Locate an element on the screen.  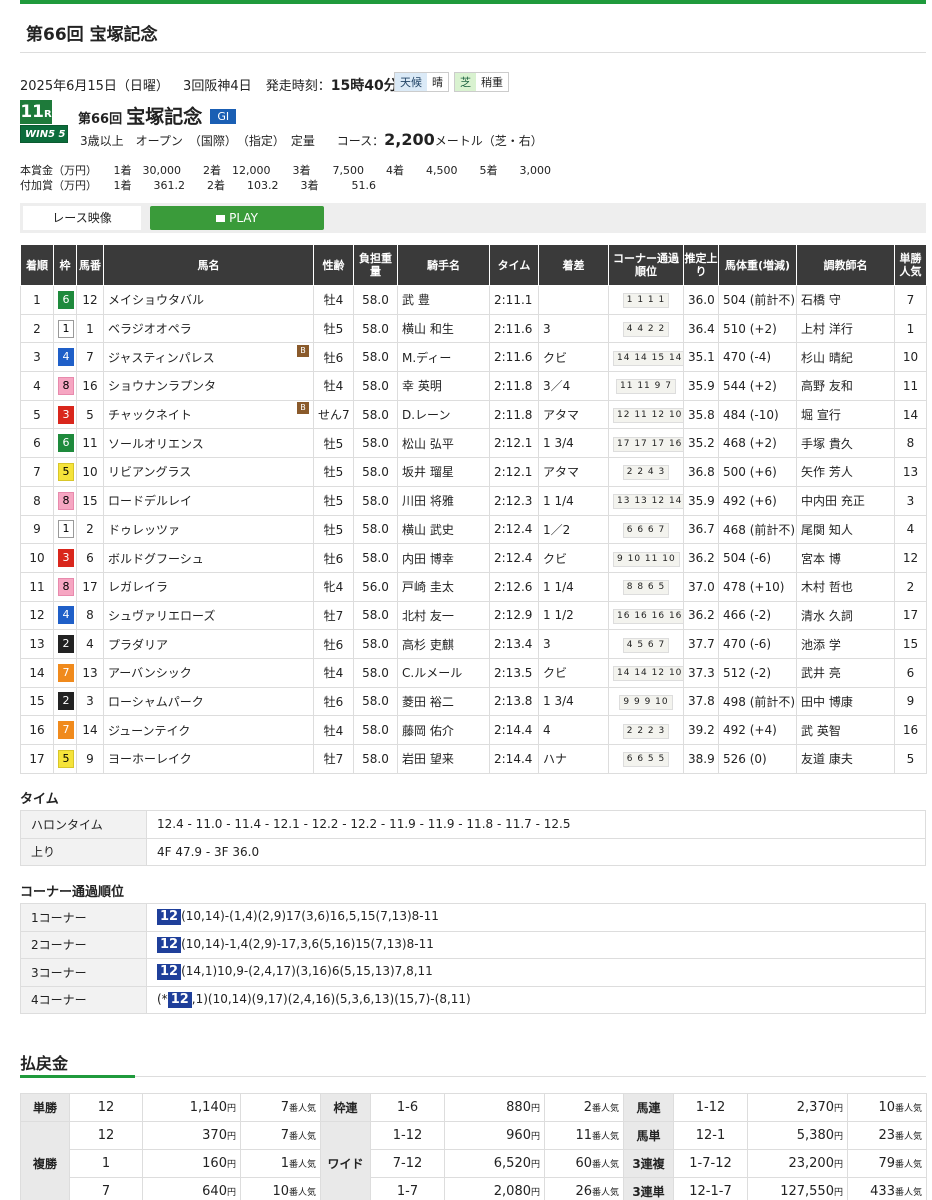
popularity-value: 79 is located at coordinates (886, 1163).